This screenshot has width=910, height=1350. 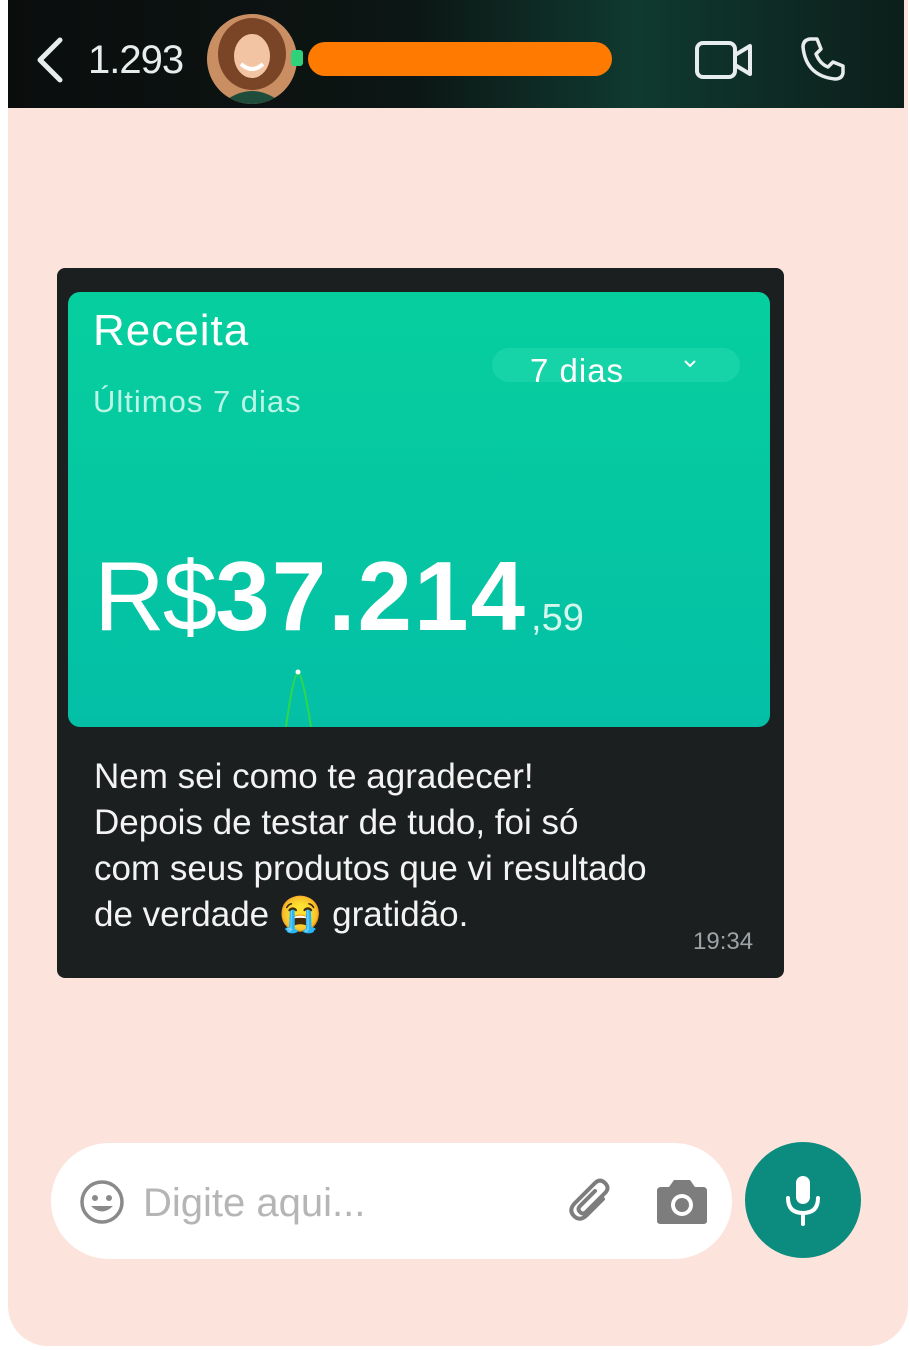 I want to click on emoji-button, so click(x=102, y=1202).